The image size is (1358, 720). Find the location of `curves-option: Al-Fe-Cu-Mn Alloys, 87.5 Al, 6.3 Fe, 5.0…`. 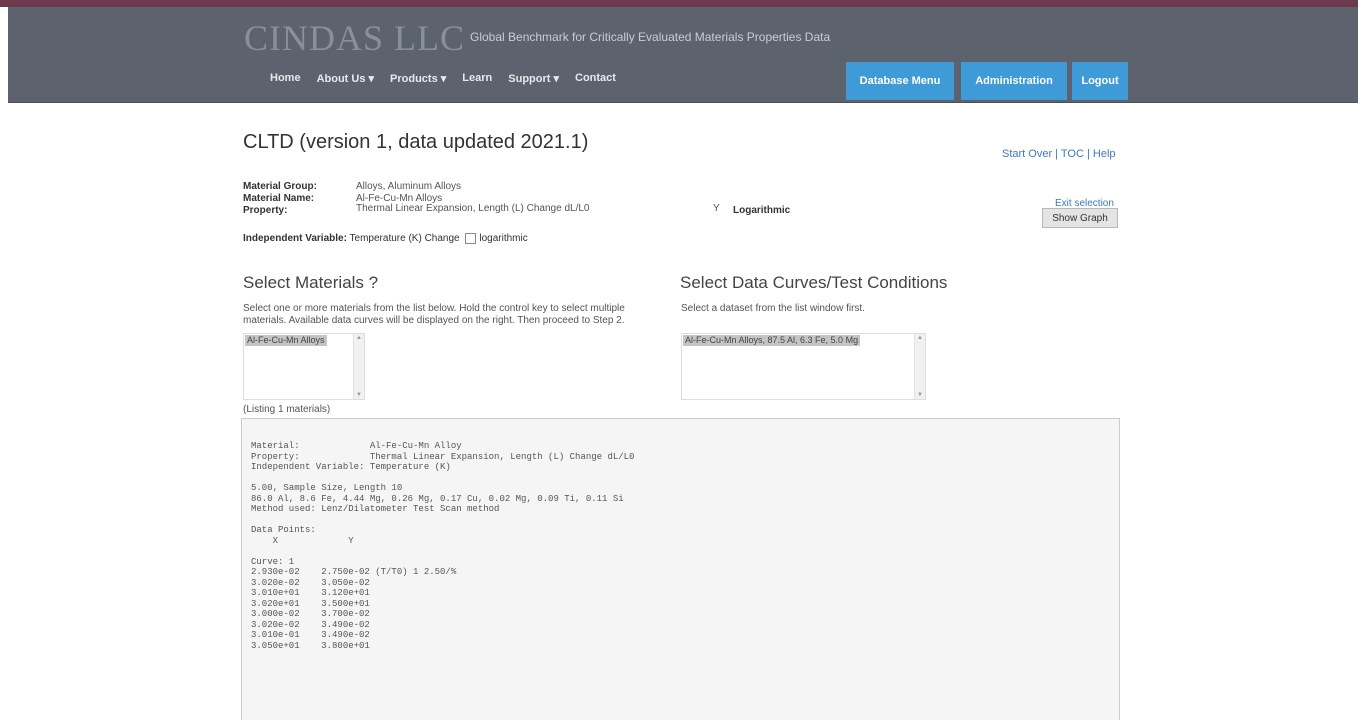

curves-option: Al-Fe-Cu-Mn Alloys, 87.5 Al, 6.3 Fe, 5.0… is located at coordinates (772, 340).